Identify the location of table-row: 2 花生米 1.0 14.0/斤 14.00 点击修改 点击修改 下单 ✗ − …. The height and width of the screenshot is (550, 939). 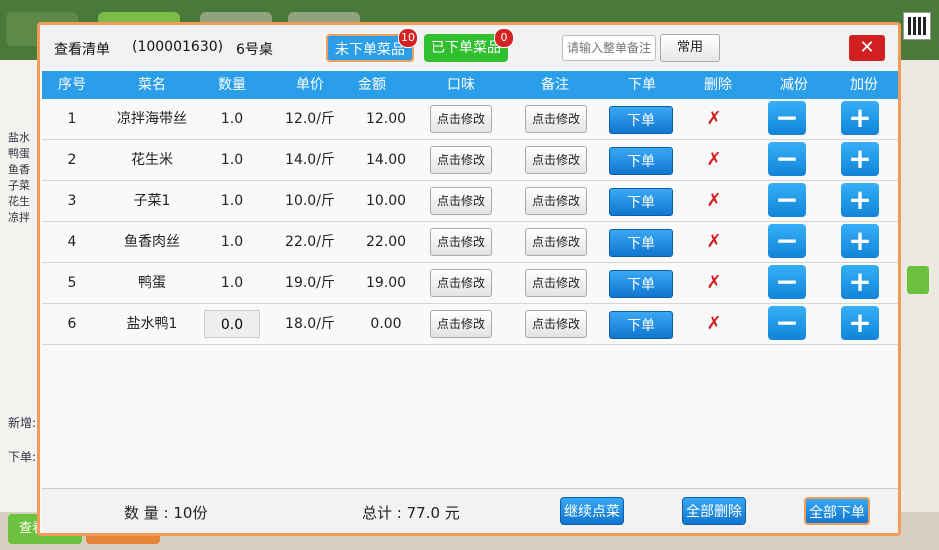
(470, 160).